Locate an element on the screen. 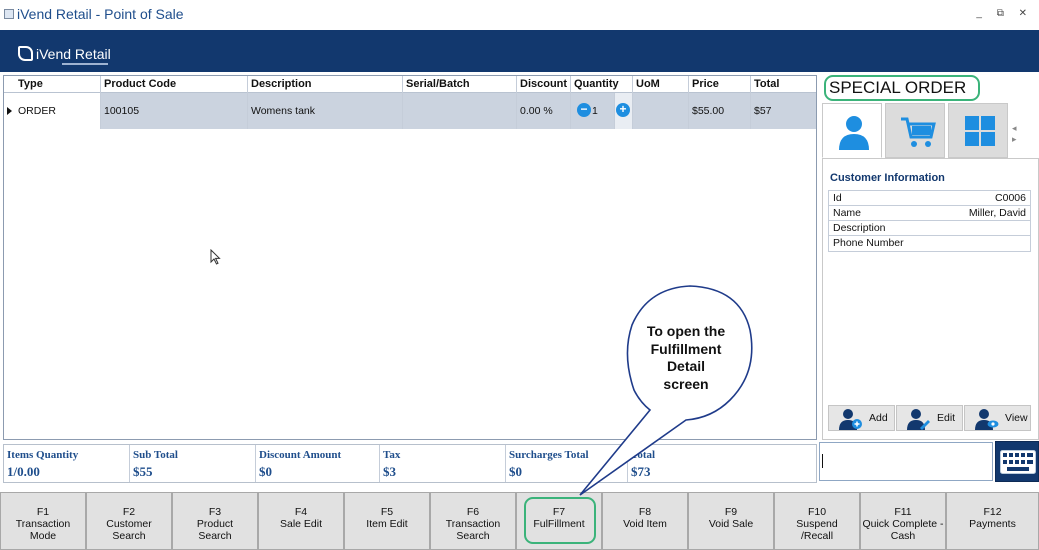 This screenshot has width=1039, height=550. right-panel-tabs: ◂ ▸ is located at coordinates (930, 131).